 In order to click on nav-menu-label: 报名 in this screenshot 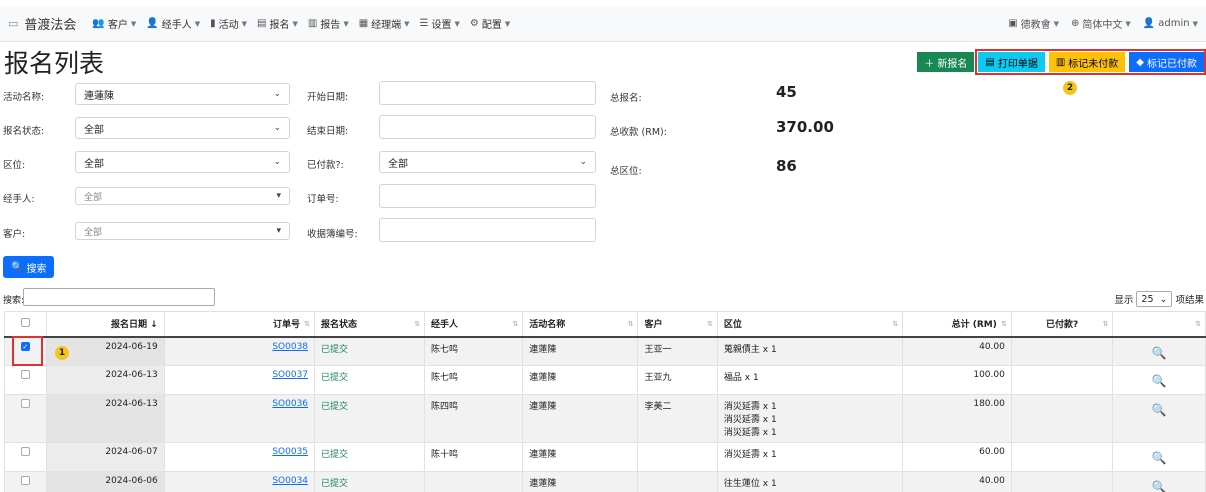, I will do `click(279, 25)`.